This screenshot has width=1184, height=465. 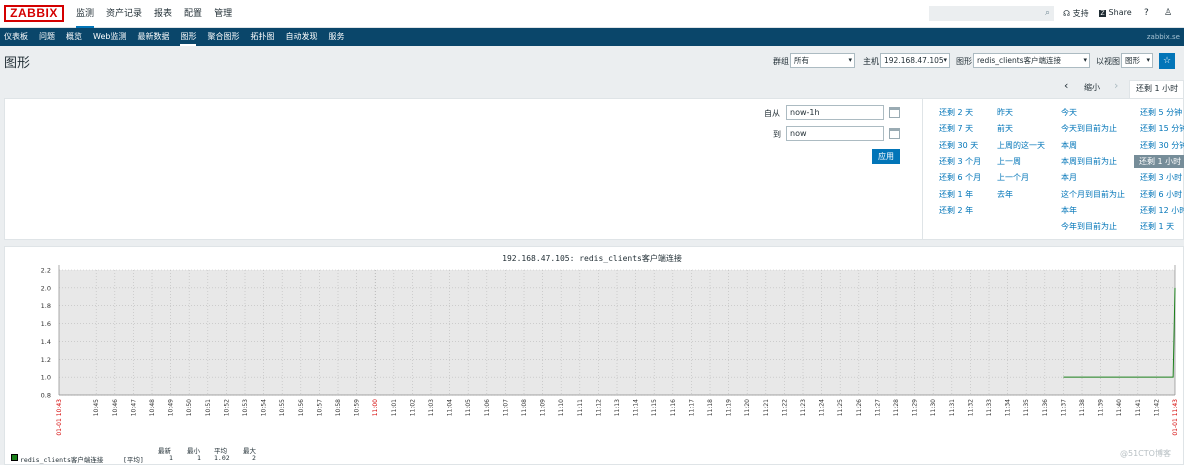 What do you see at coordinates (301, 37) in the screenshot?
I see `sub-menu-discovery: 自动发现` at bounding box center [301, 37].